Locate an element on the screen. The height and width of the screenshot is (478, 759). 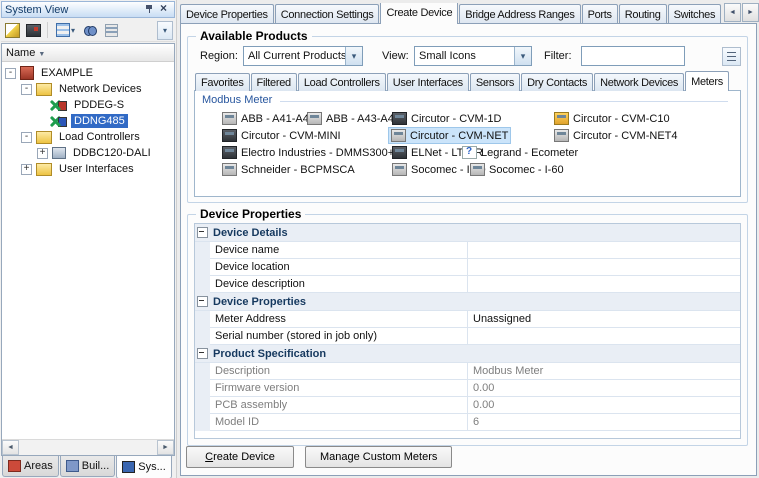
property-row-device-name: Device name is located at coordinates (467, 250).